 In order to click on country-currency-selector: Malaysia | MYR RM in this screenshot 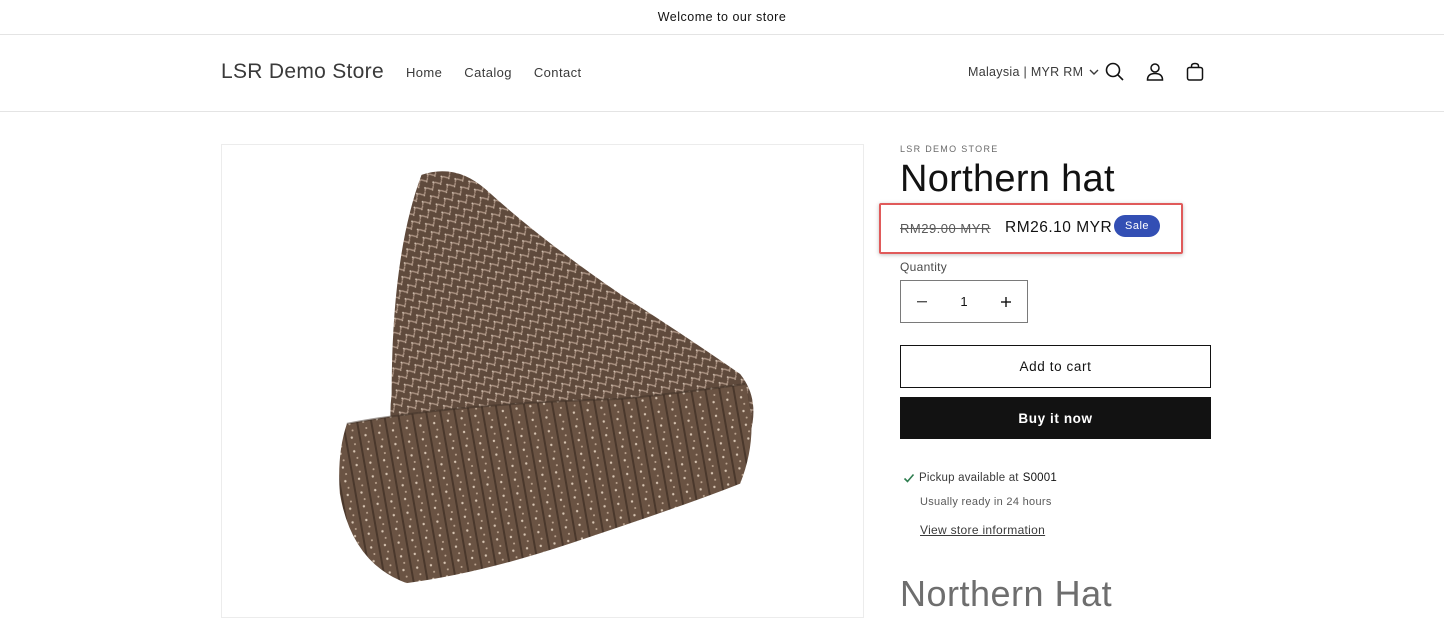, I will do `click(1033, 72)`.